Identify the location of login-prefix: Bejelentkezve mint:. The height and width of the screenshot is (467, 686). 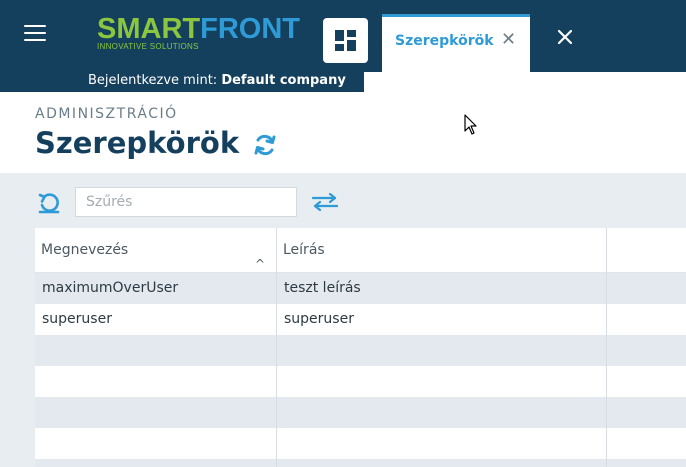
(153, 80).